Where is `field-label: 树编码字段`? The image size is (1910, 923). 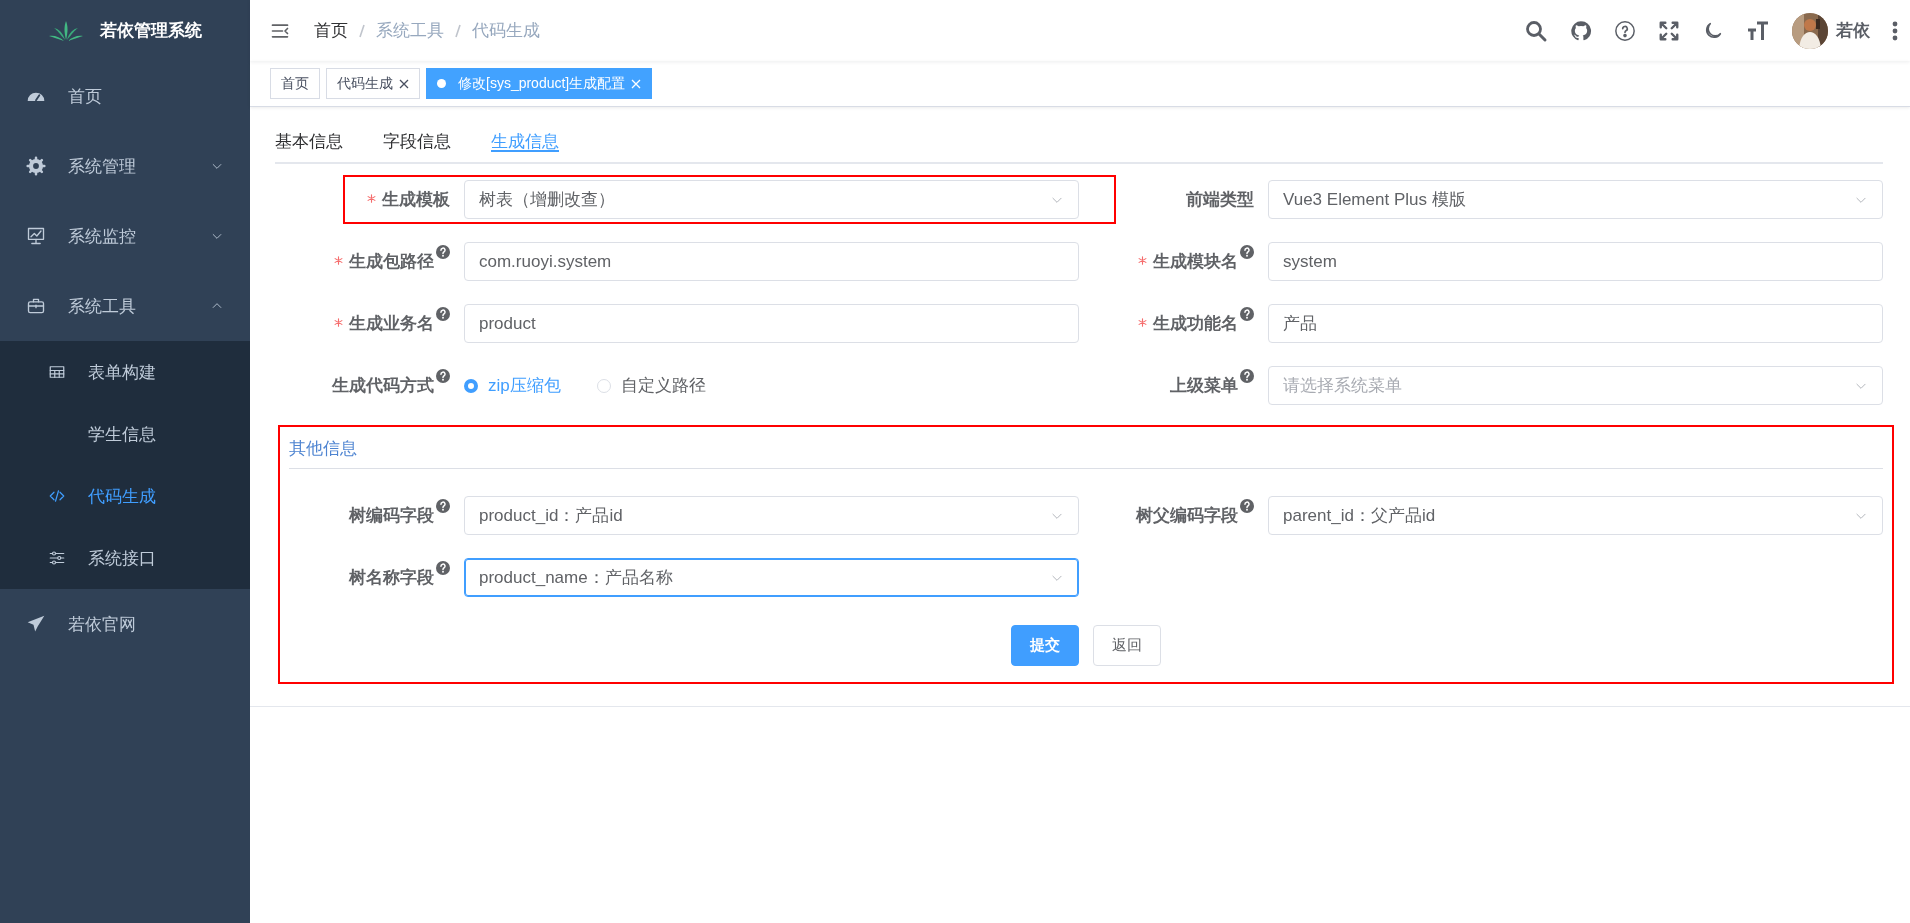 field-label: 树编码字段 is located at coordinates (391, 515).